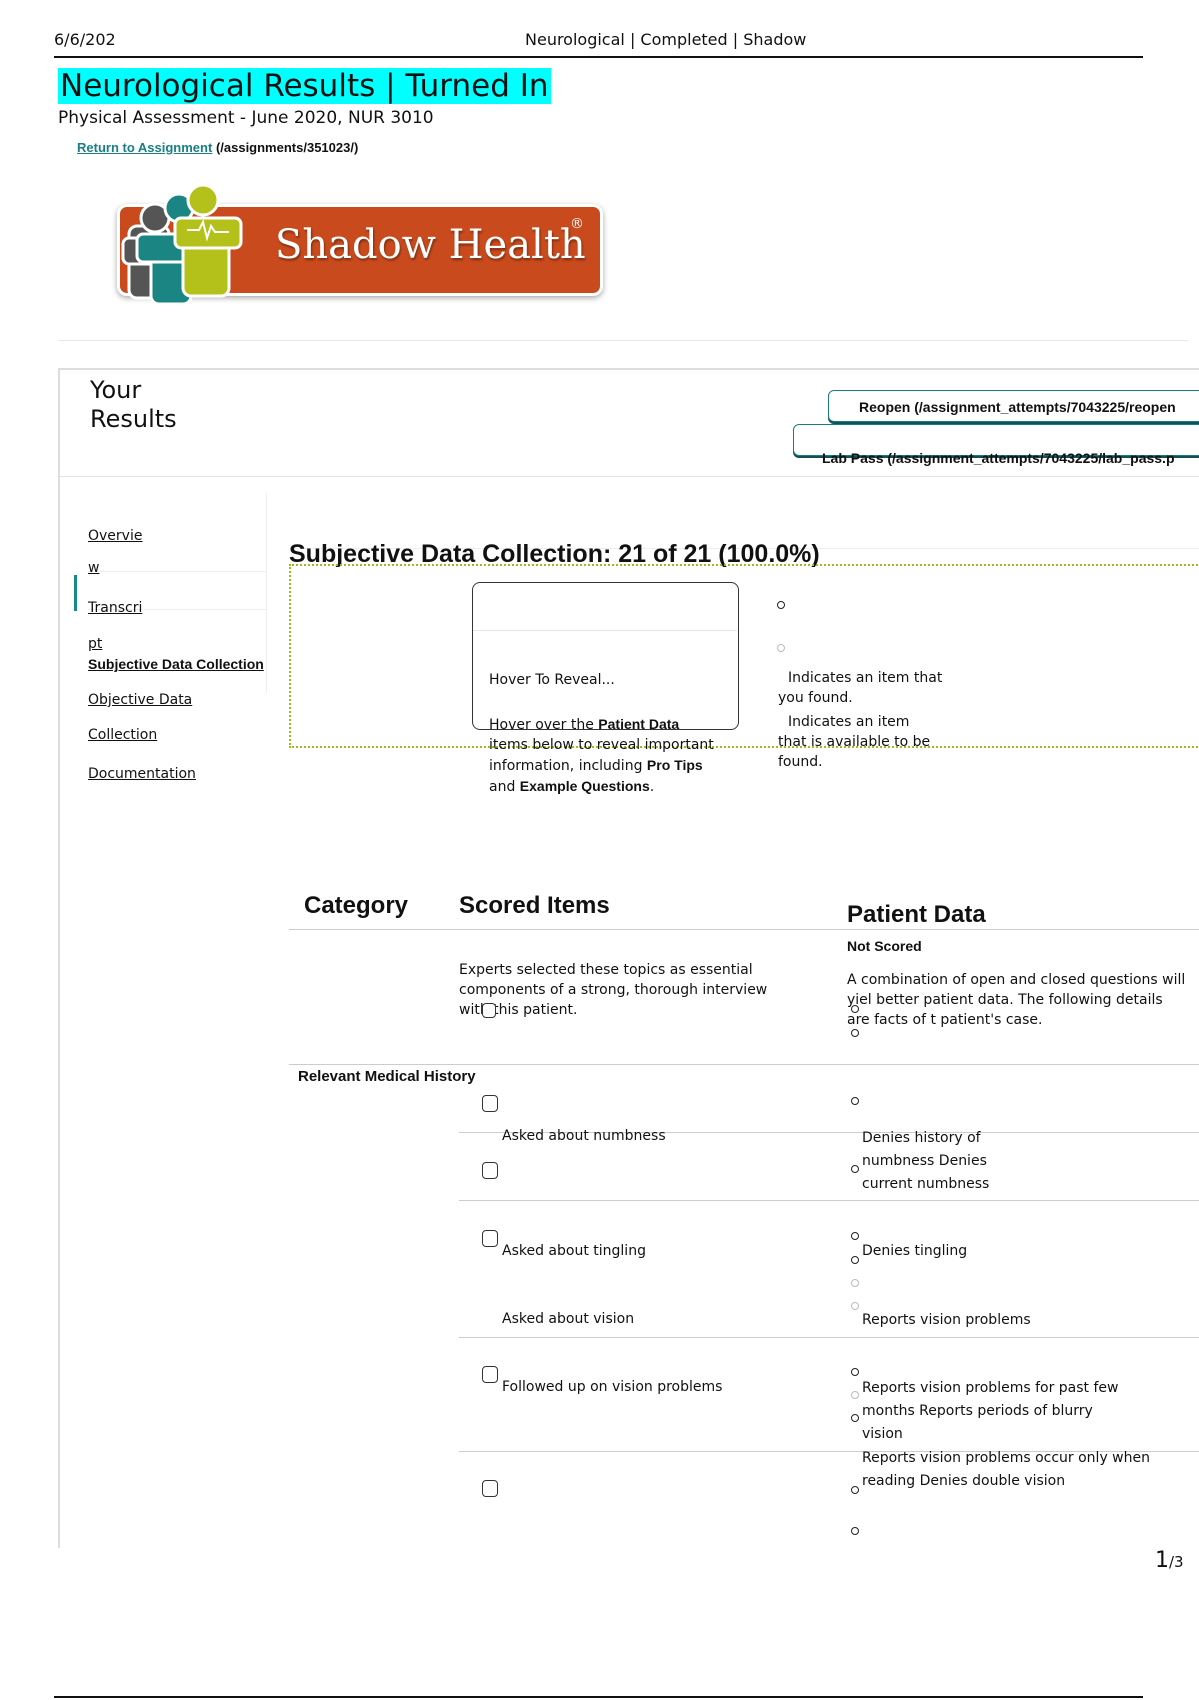 The image size is (1199, 1700). I want to click on column-header-category: Category, so click(356, 905).